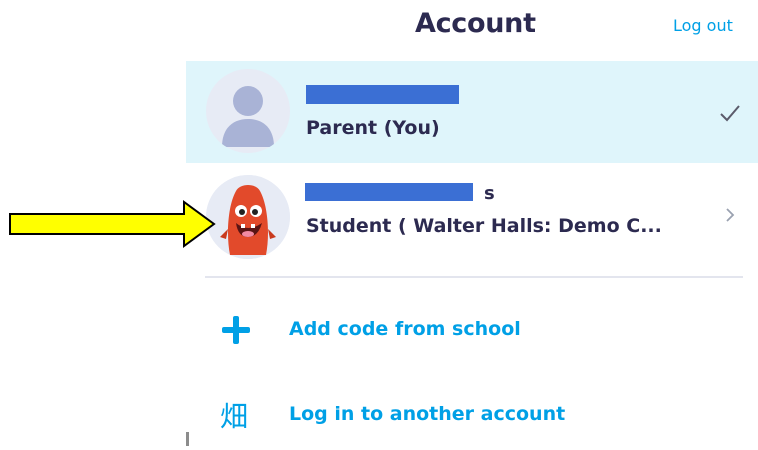  I want to click on login-another-label: Log in to another account, so click(427, 414).